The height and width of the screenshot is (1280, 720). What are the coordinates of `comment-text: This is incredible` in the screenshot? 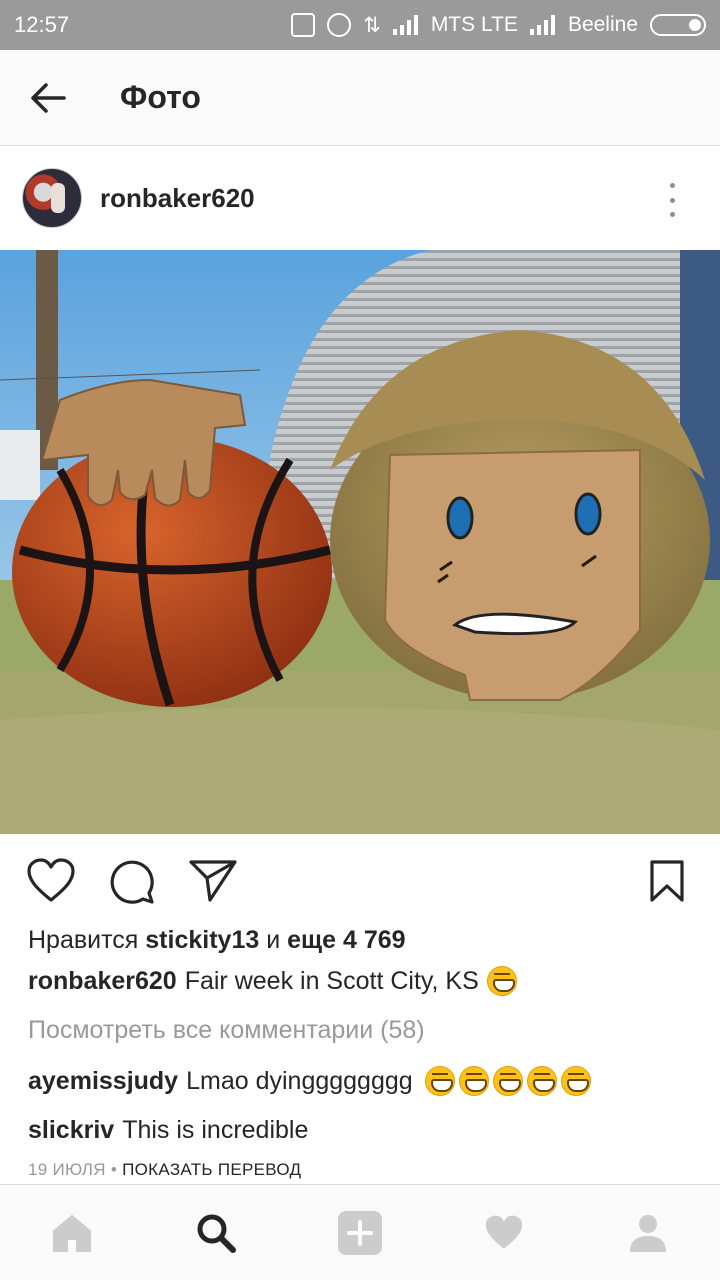 It's located at (215, 1130).